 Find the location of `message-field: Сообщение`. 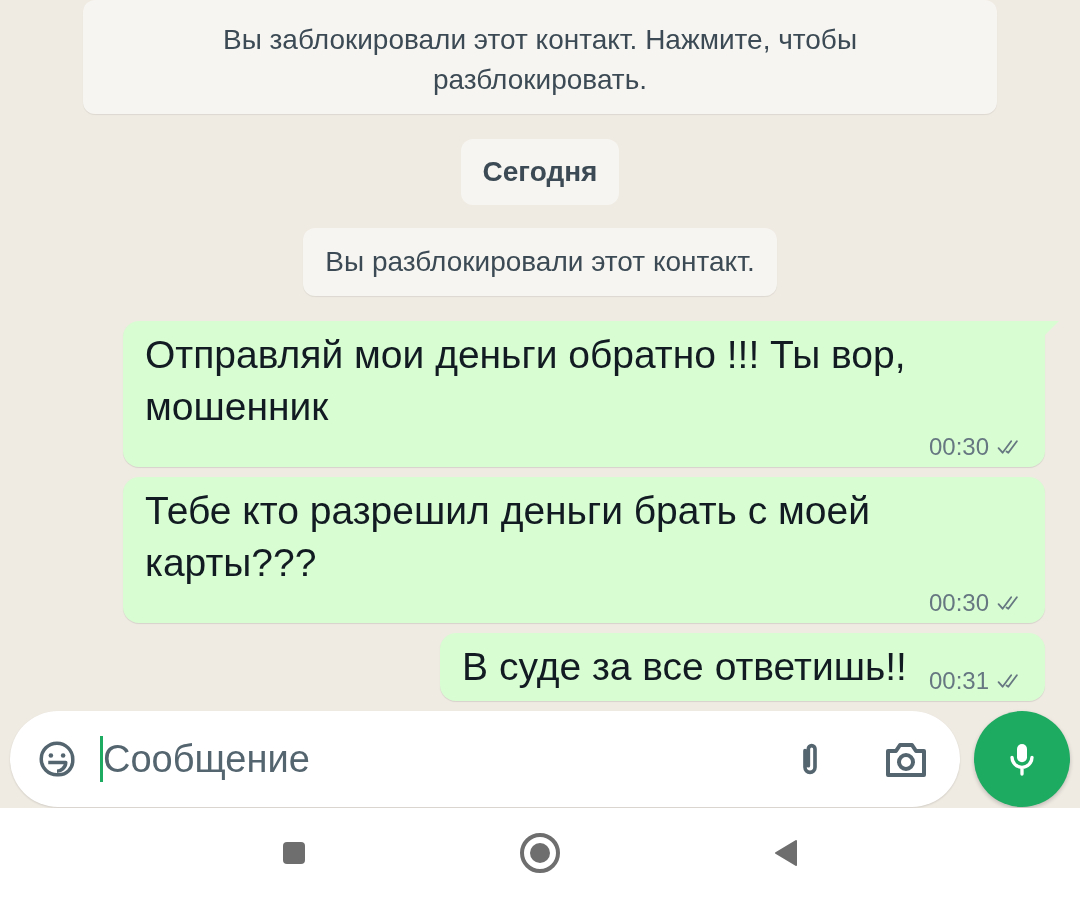

message-field: Сообщение is located at coordinates (485, 759).